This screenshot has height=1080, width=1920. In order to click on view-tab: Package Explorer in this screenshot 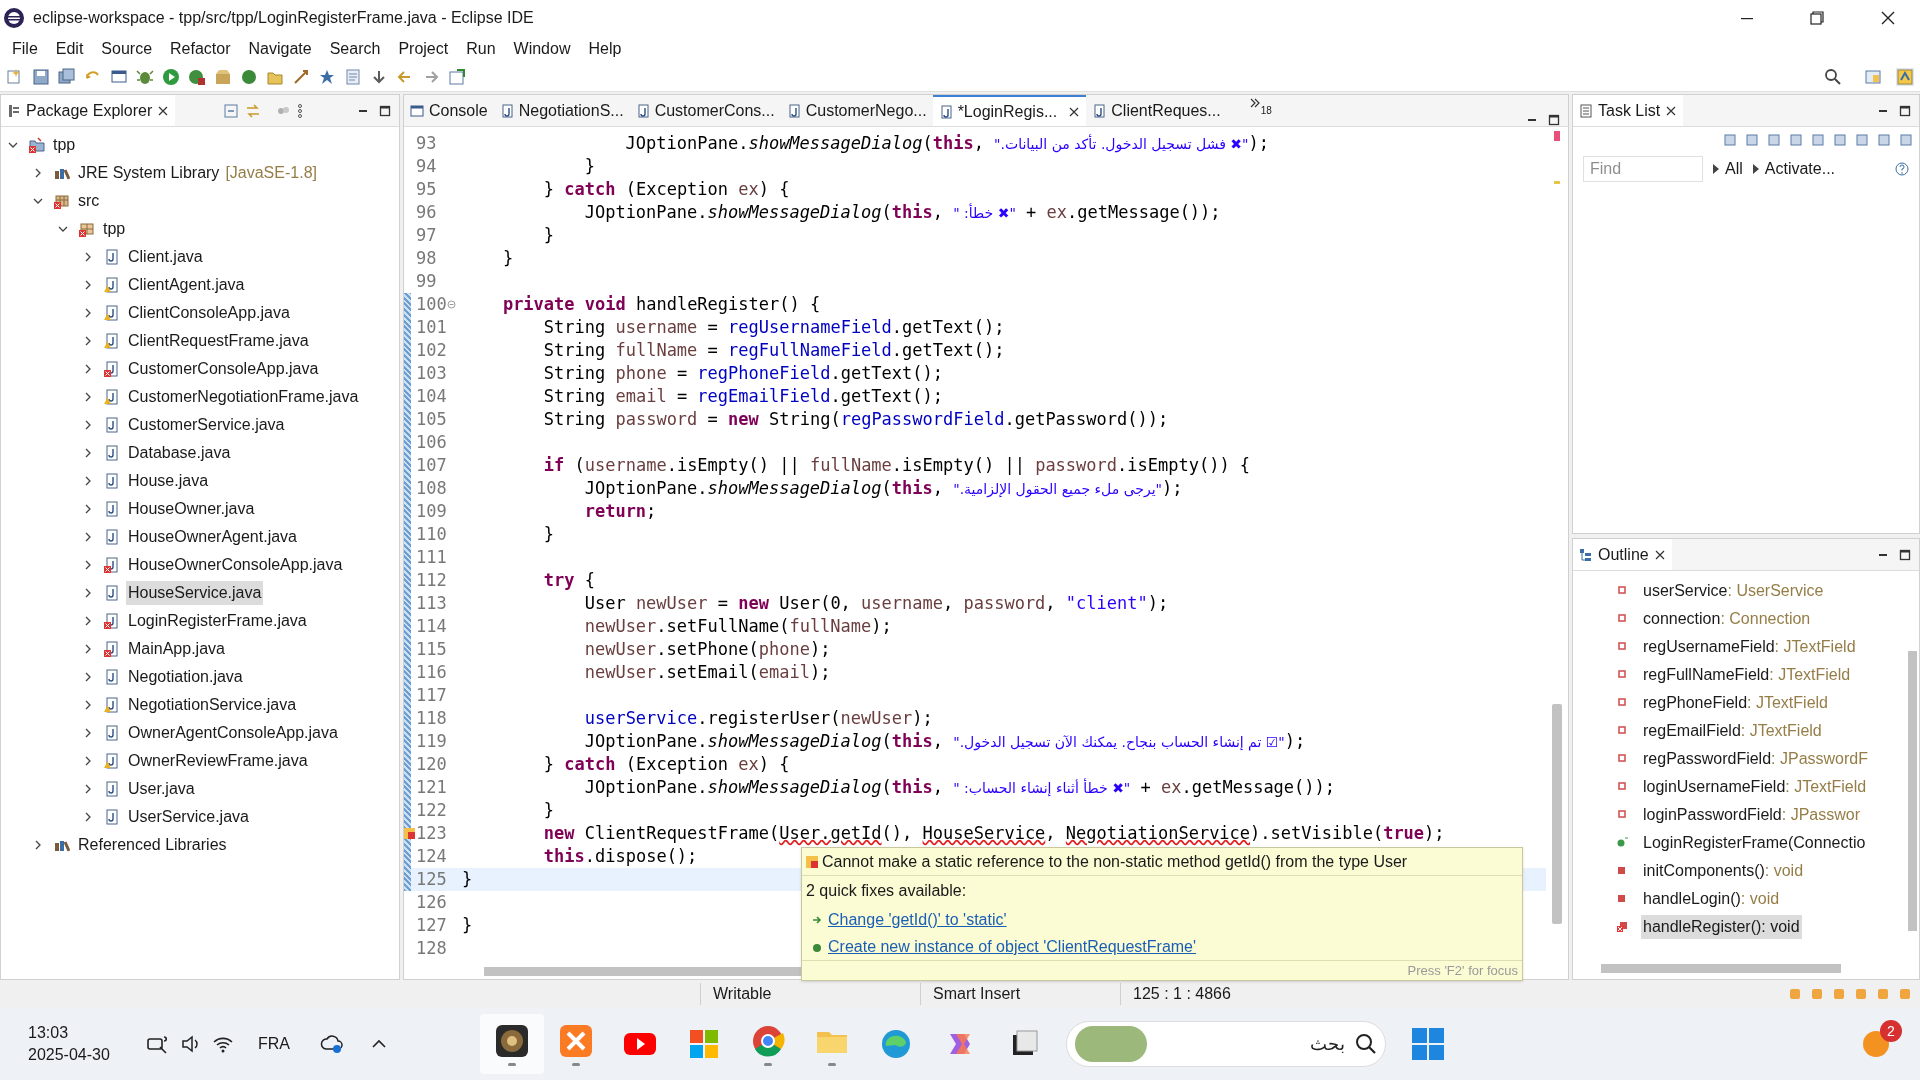, I will do `click(88, 110)`.